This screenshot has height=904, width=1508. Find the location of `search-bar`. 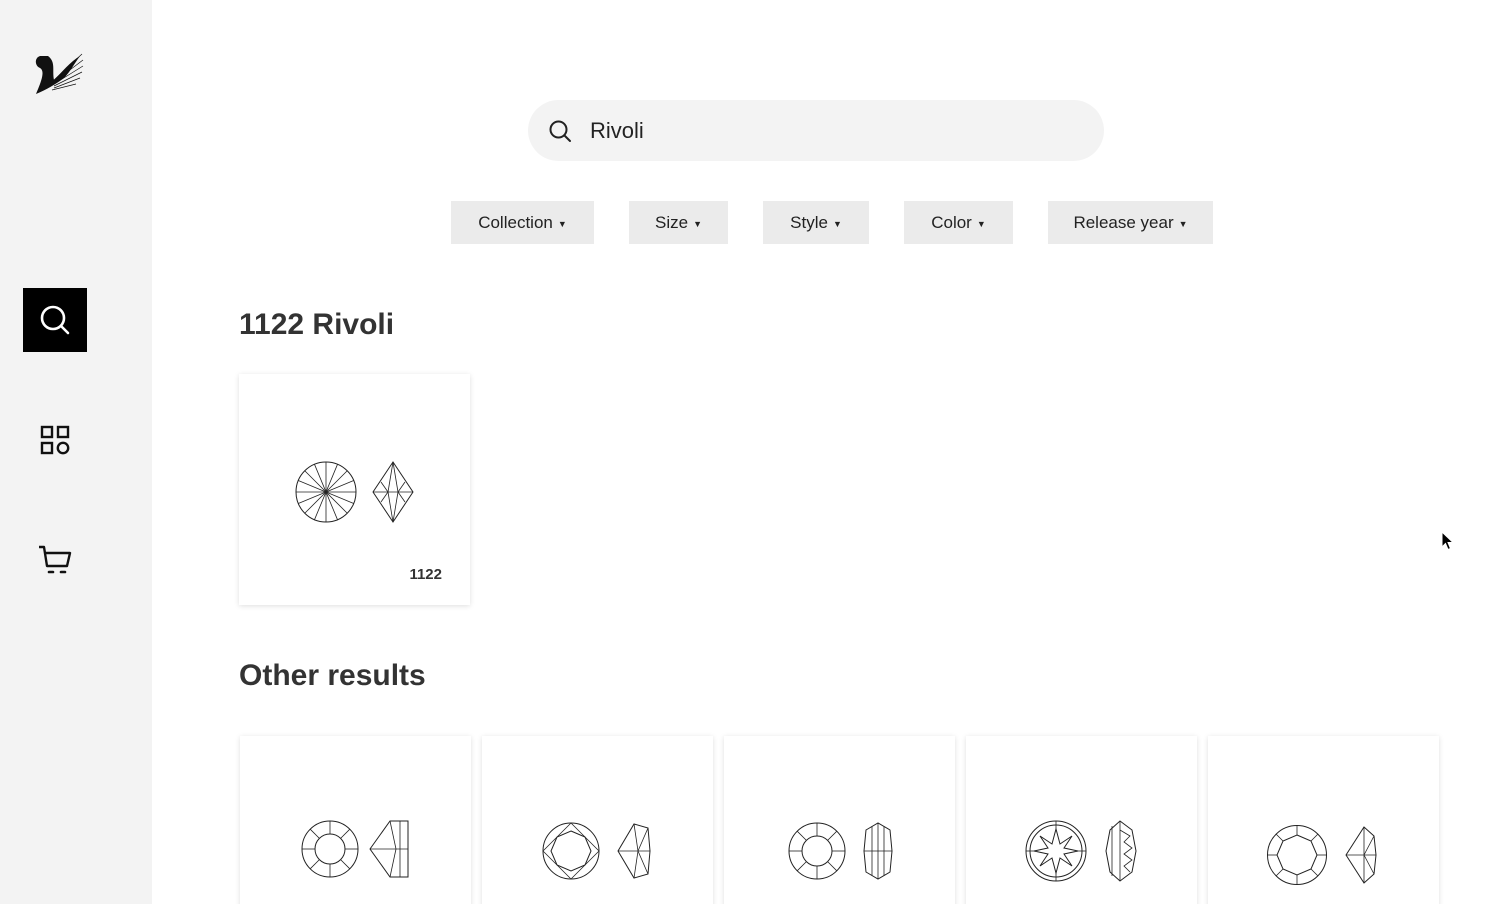

search-bar is located at coordinates (816, 130).